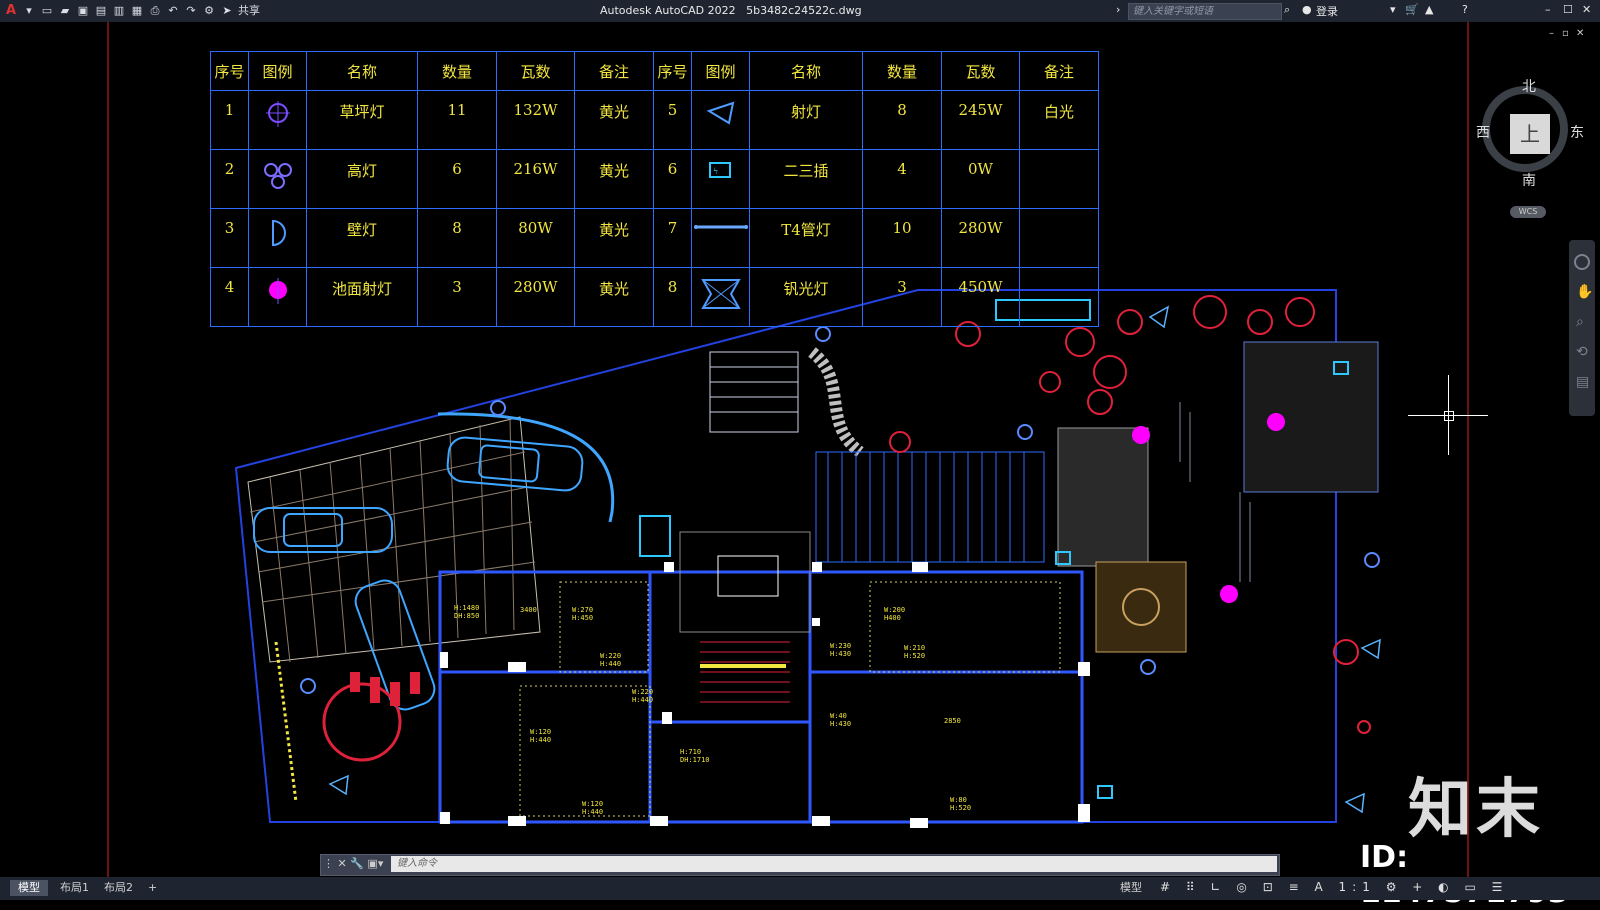 This screenshot has height=910, width=1600. What do you see at coordinates (535, 120) in the screenshot?
I see `row-watt: 132W` at bounding box center [535, 120].